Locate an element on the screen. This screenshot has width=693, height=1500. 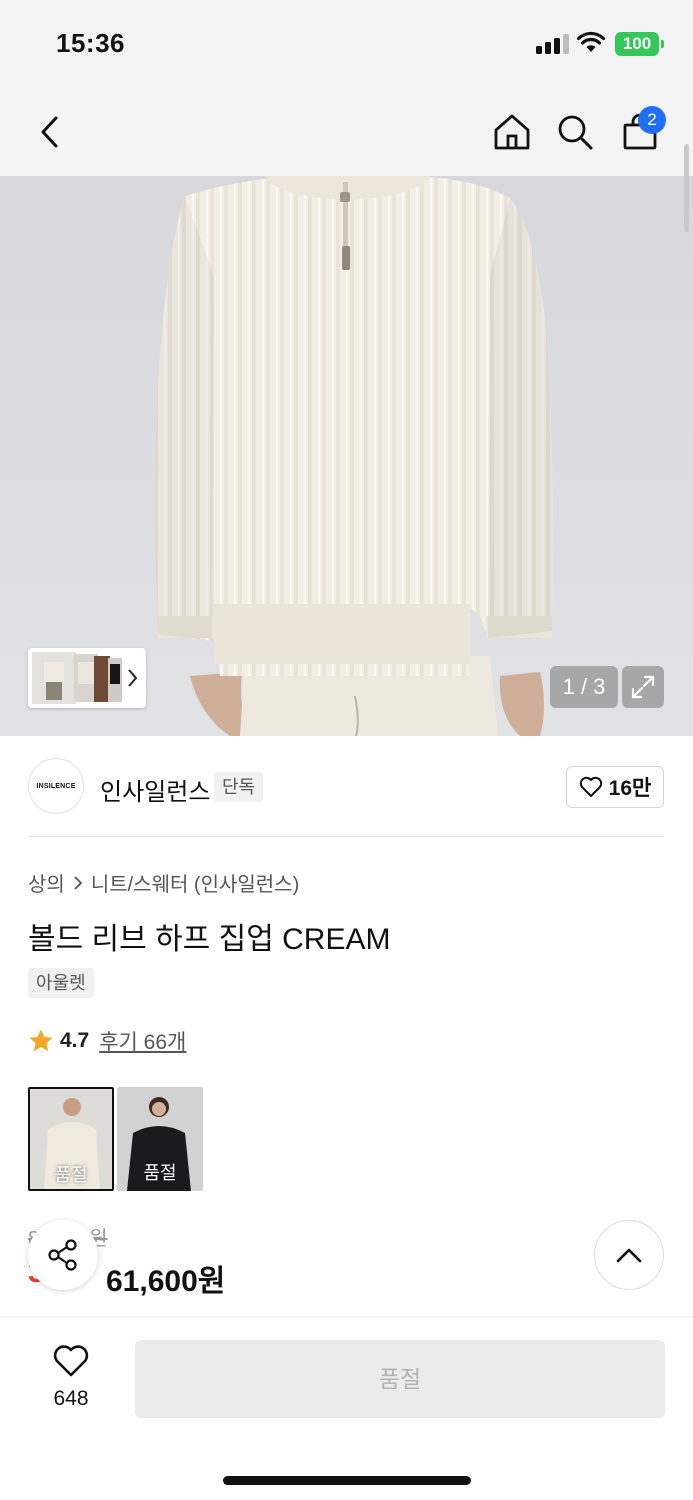
fullscreen-button is located at coordinates (643, 687).